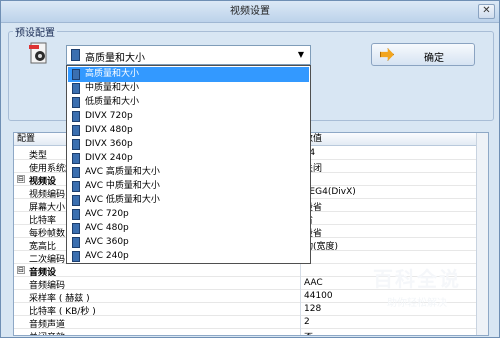 Image resolution: width=500 pixels, height=338 pixels. I want to click on preset-option-label: DIVX 480p, so click(109, 130).